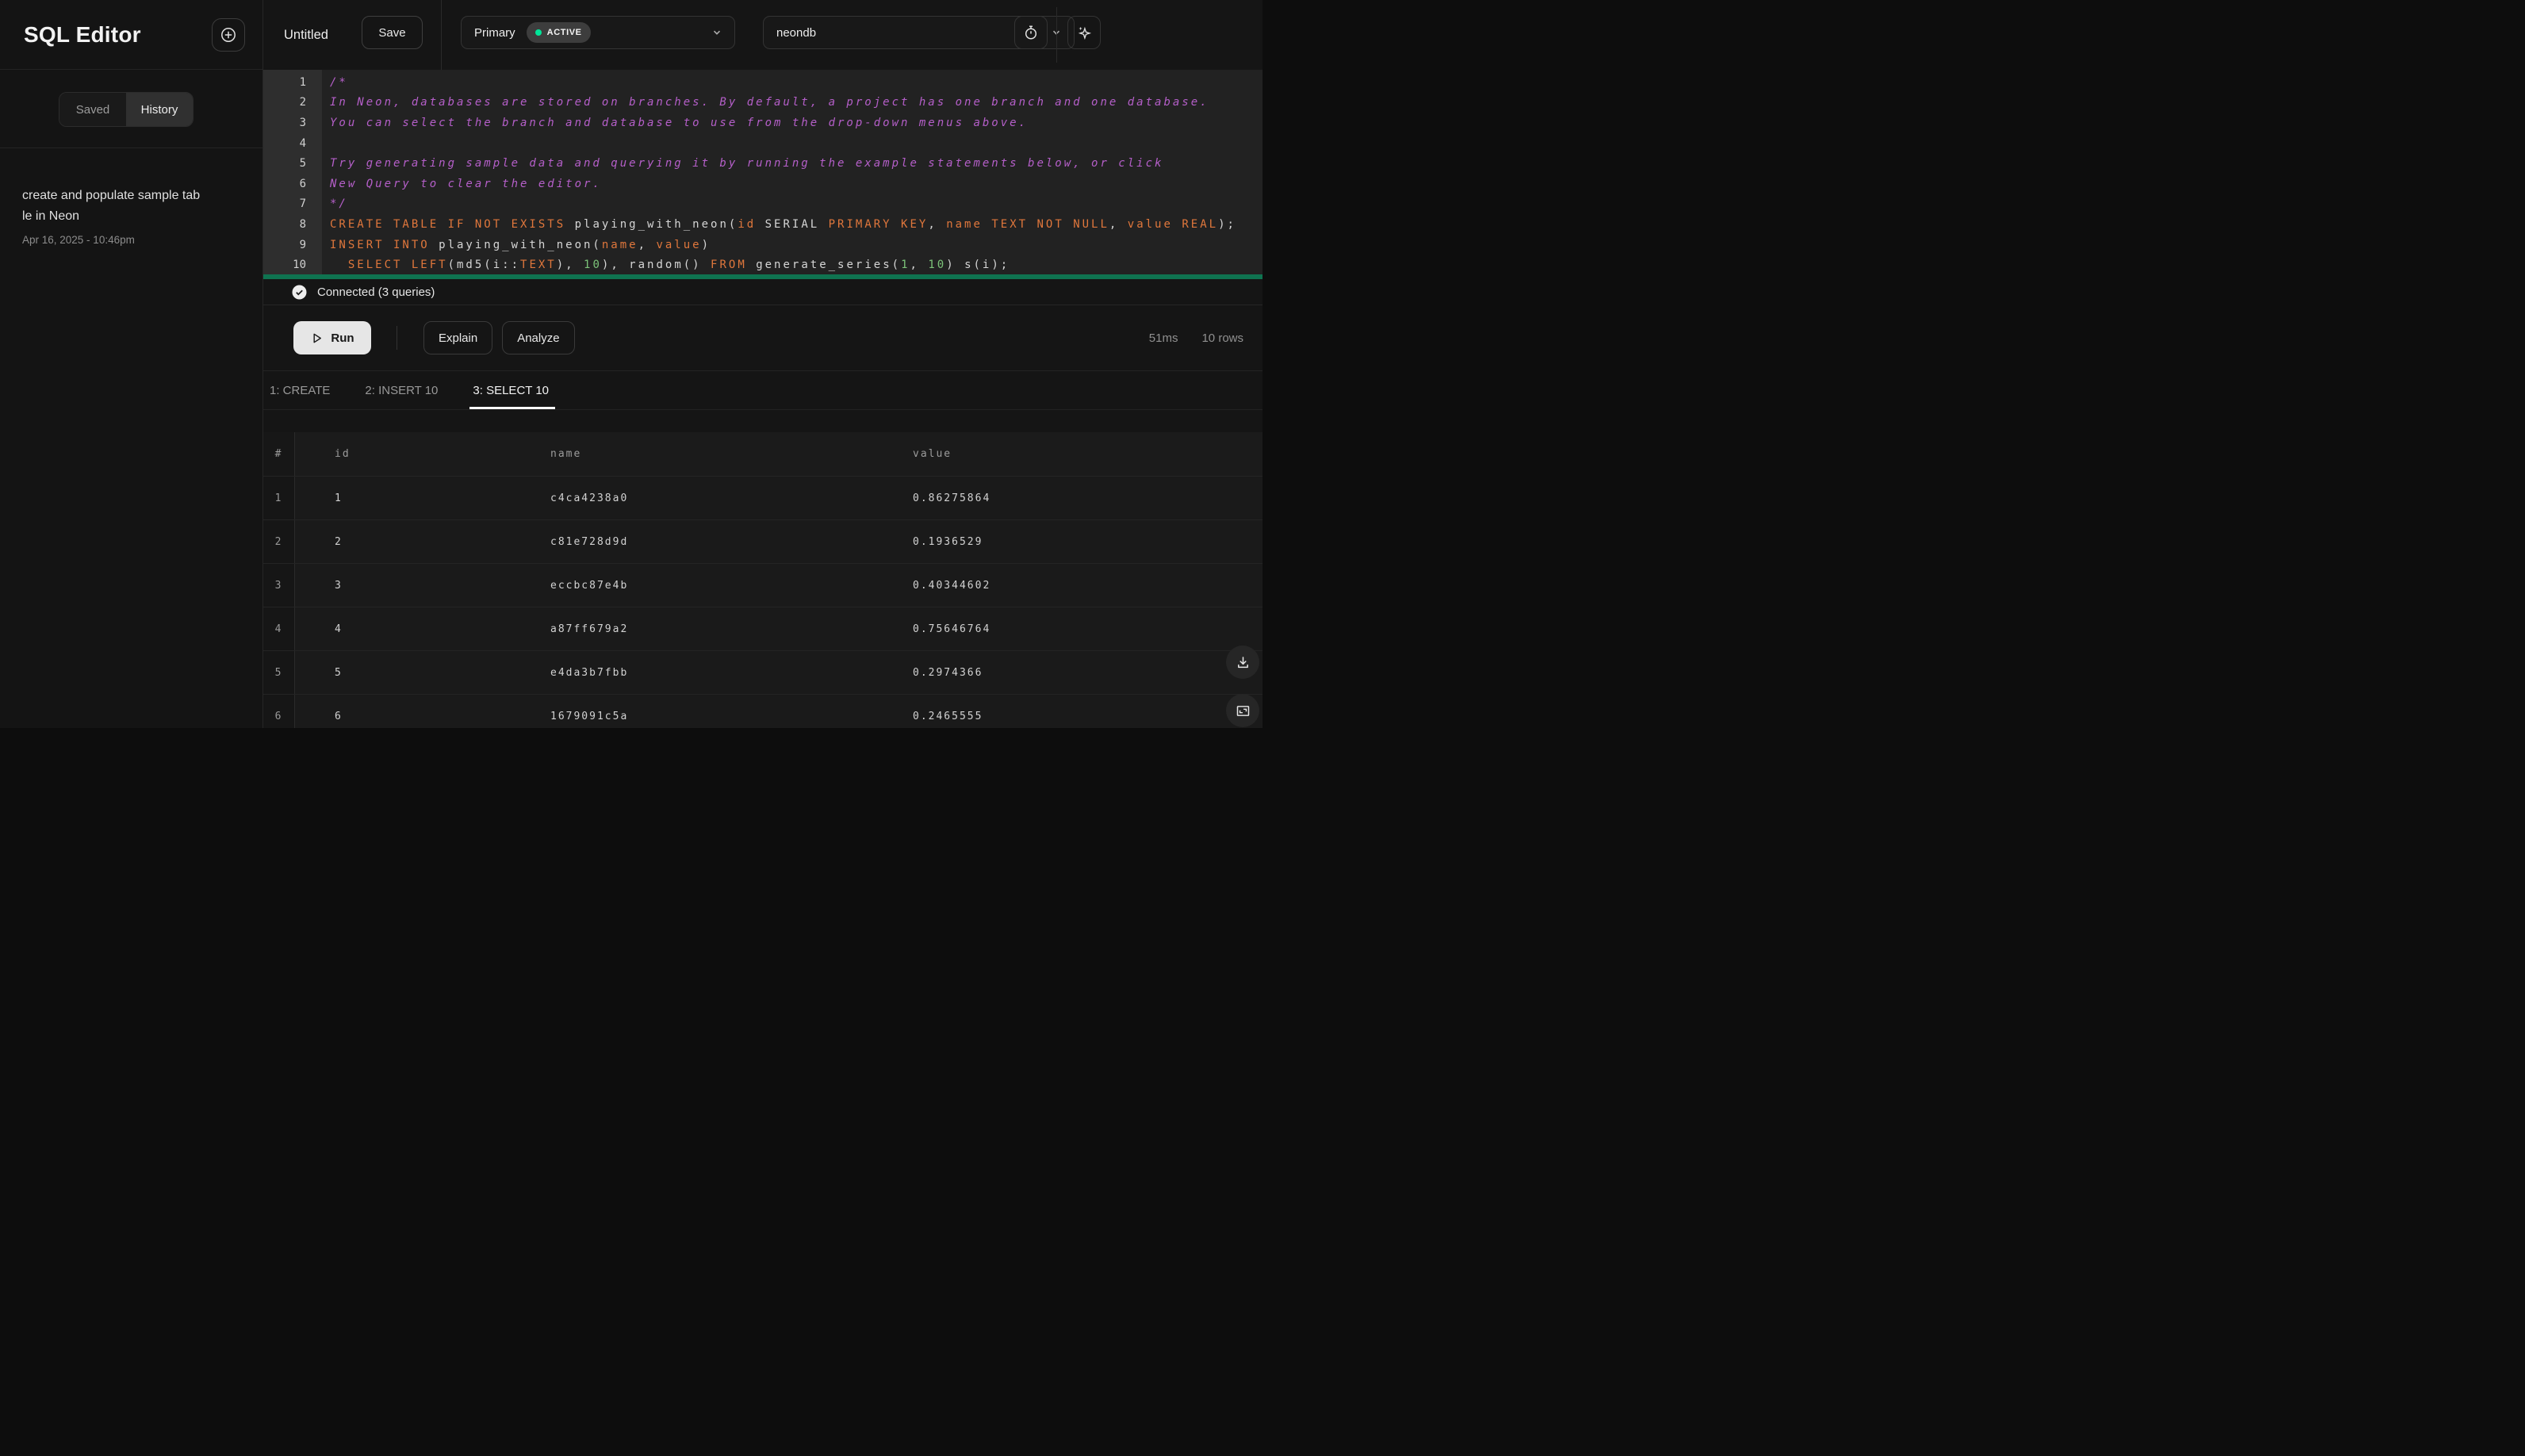 This screenshot has width=2525, height=1456. I want to click on cell-id: 4, so click(339, 629).